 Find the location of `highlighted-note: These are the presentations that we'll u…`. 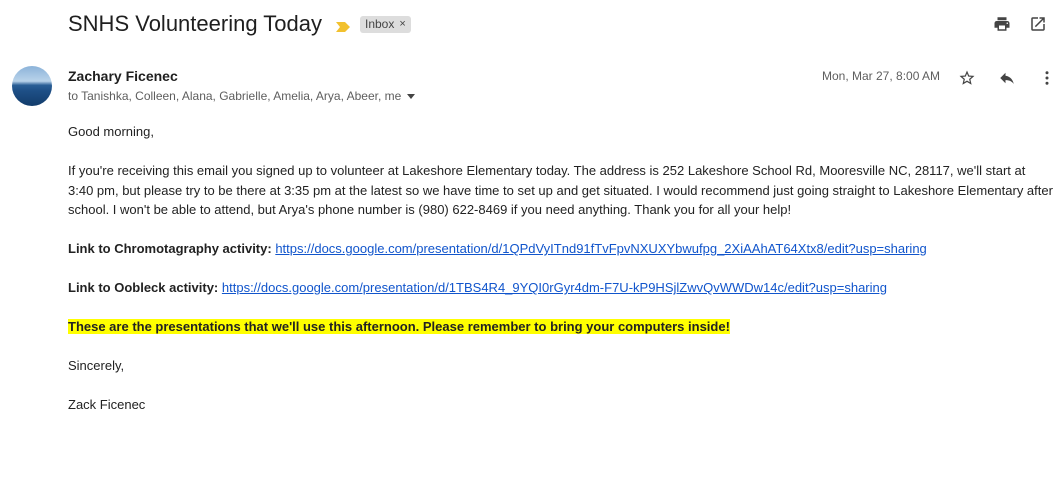

highlighted-note: These are the presentations that we'll u… is located at coordinates (399, 326).